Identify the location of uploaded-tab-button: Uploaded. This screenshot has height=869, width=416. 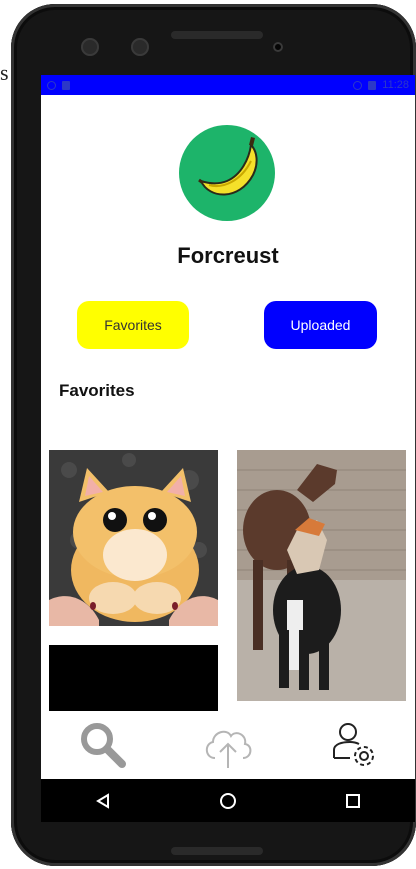
(320, 325).